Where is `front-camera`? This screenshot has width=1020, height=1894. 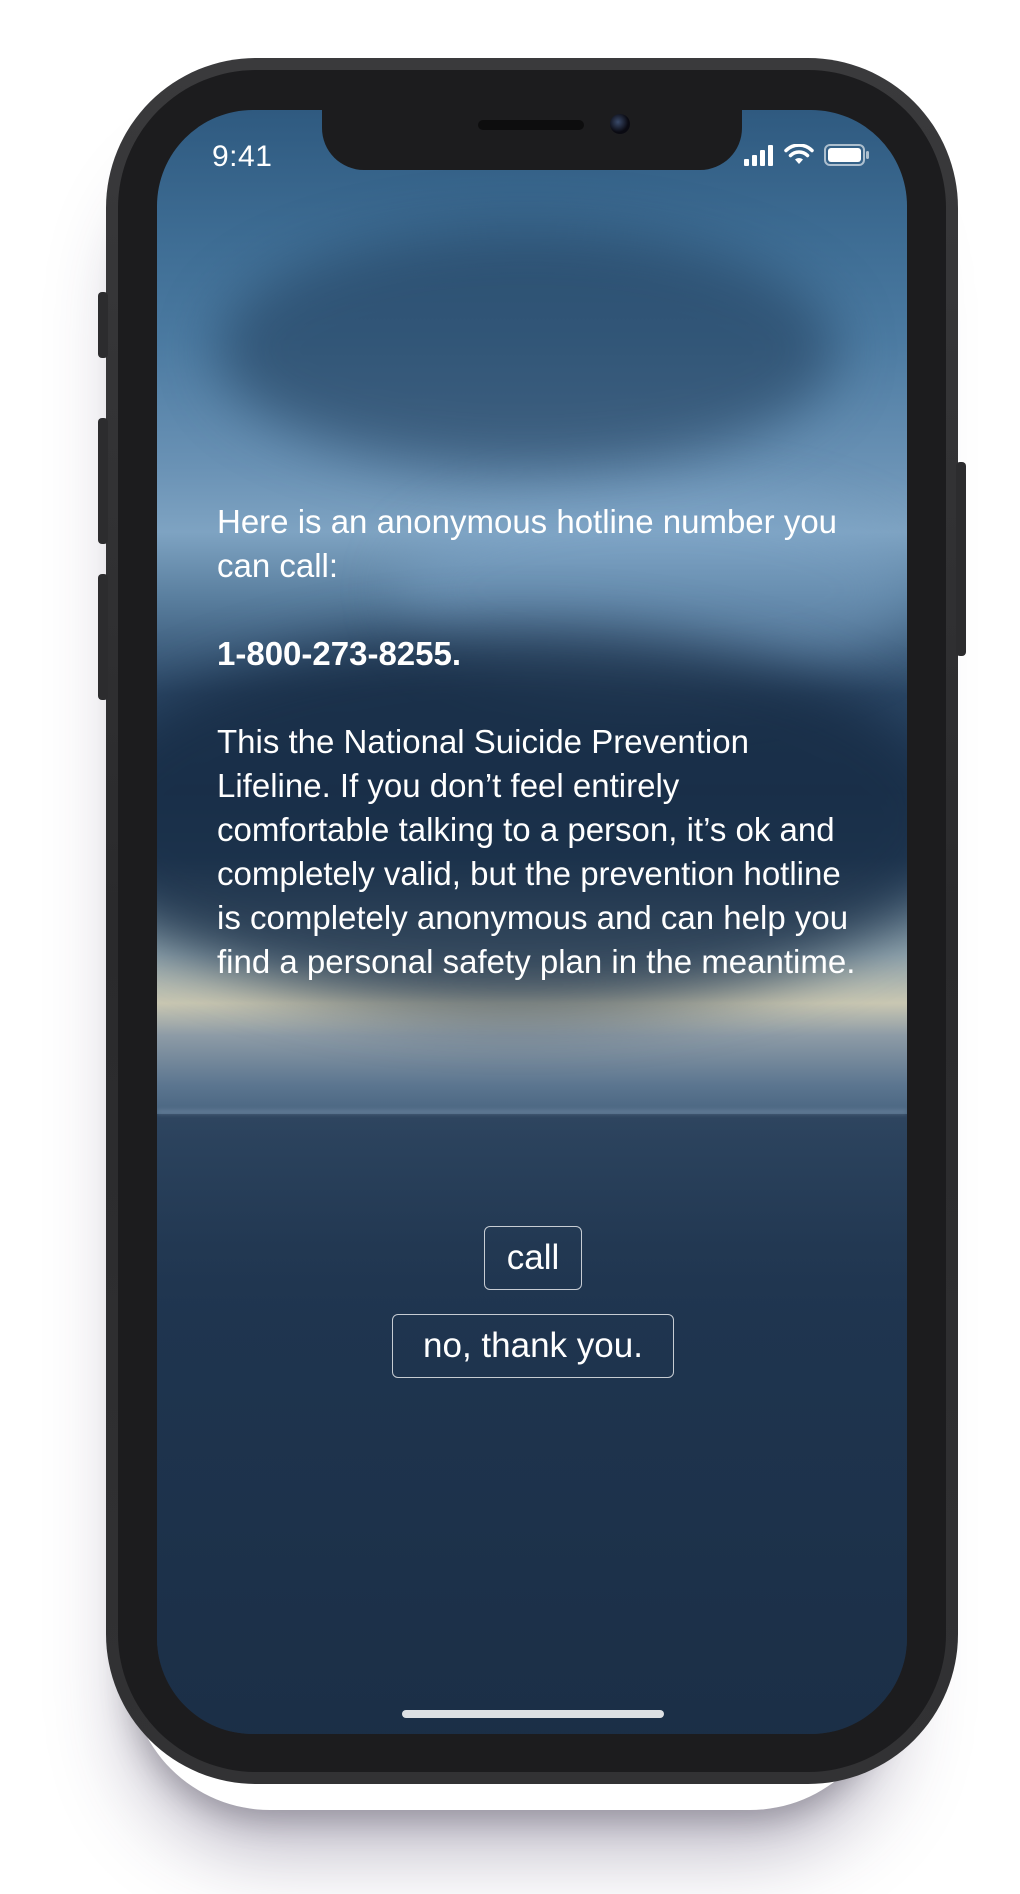
front-camera is located at coordinates (620, 124).